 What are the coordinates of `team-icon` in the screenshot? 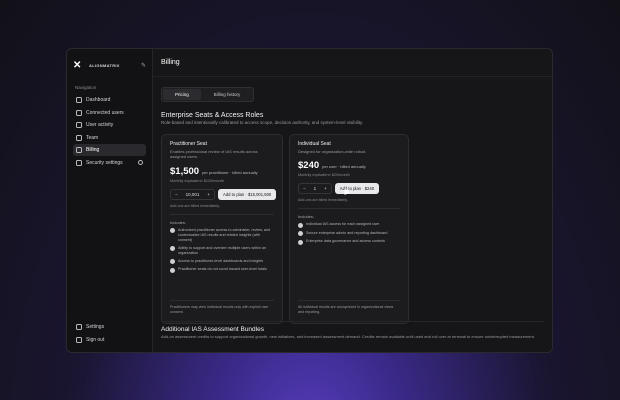 It's located at (79, 137).